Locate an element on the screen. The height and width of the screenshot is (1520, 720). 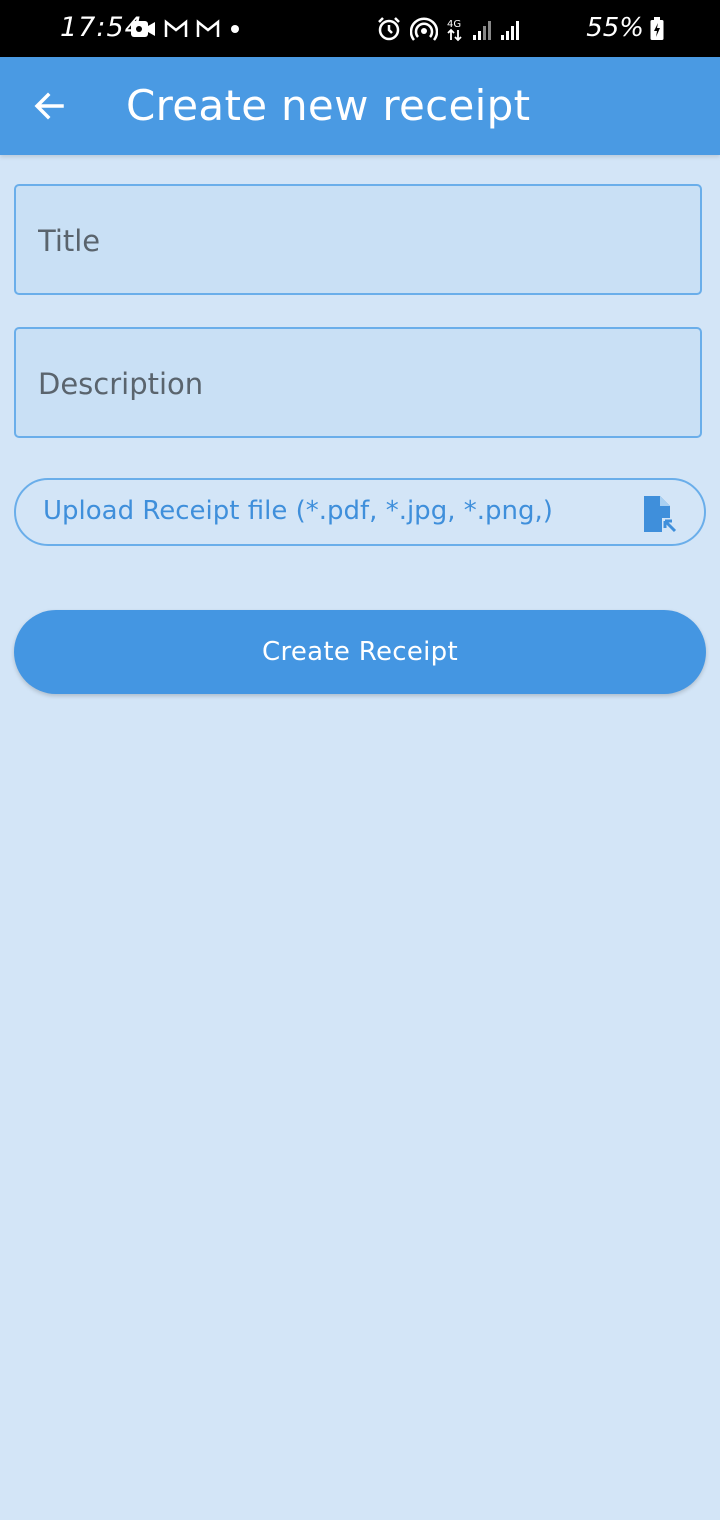
svg-text: 4G is located at coordinates (454, 24).